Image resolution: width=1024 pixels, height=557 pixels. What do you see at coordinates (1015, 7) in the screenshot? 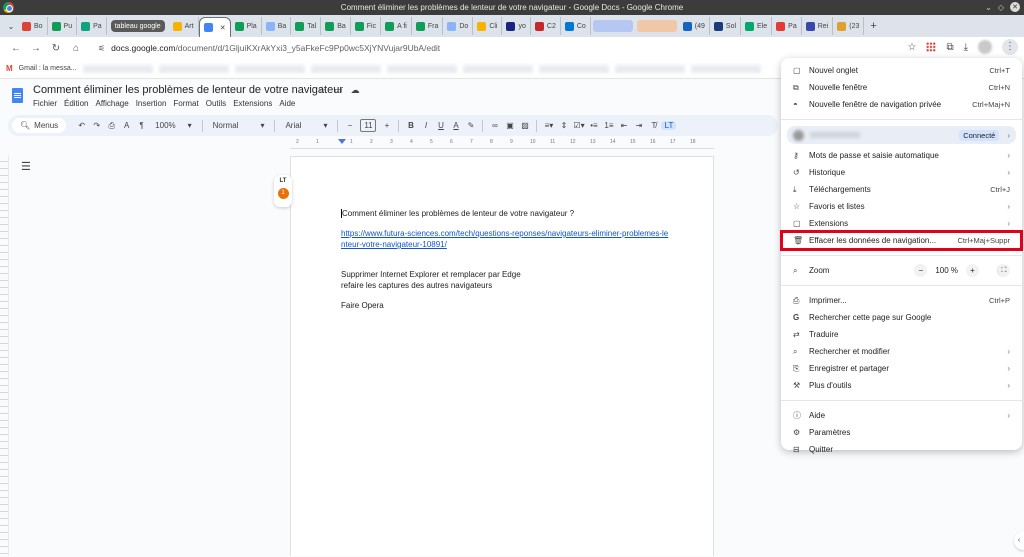
I see `close-window-icon: ✕` at bounding box center [1015, 7].